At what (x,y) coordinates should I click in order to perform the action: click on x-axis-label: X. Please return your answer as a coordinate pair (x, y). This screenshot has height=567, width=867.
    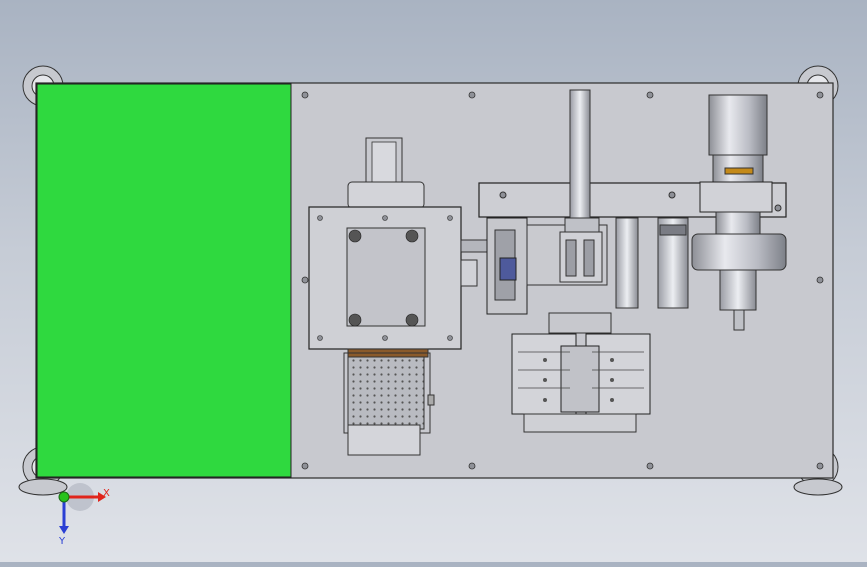
    Looking at the image, I should click on (106, 493).